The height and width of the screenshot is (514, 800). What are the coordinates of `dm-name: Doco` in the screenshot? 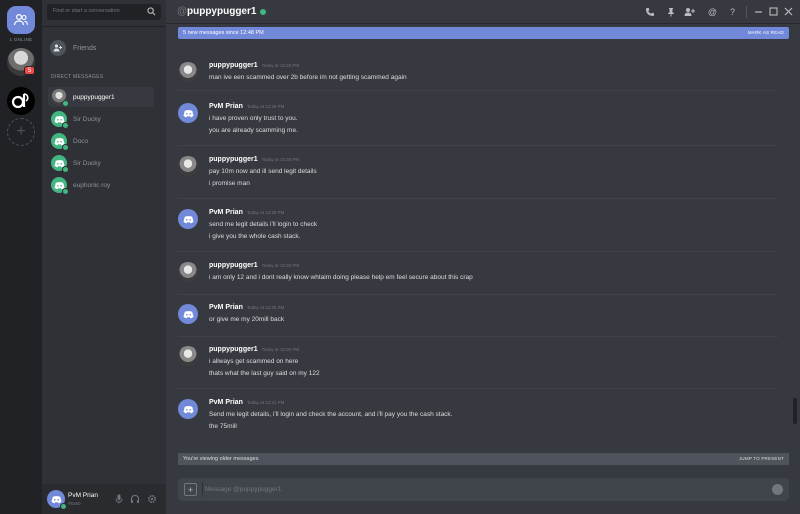 It's located at (81, 141).